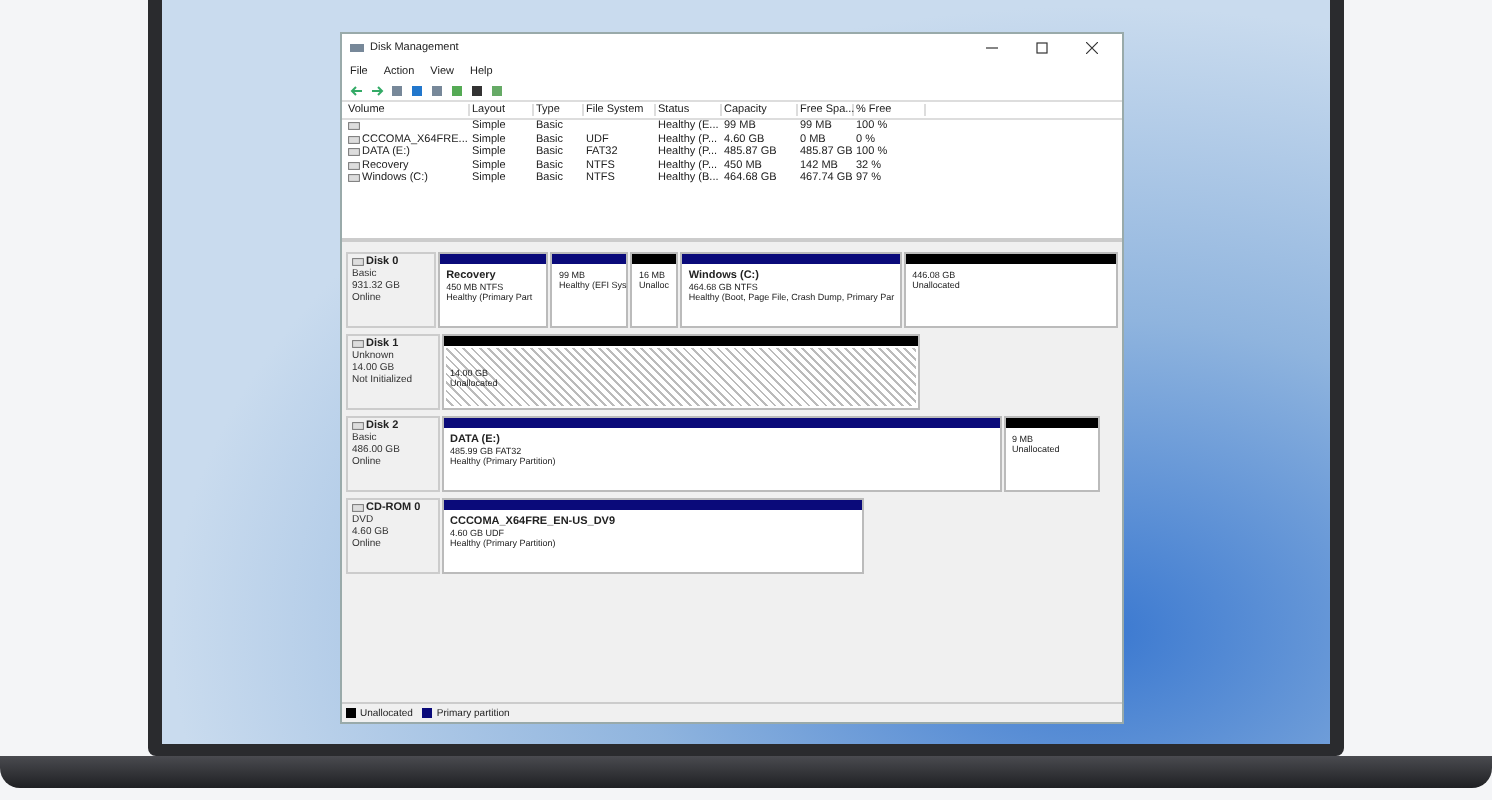  Describe the element at coordinates (992, 48) in the screenshot. I see `minimize-icon` at that location.